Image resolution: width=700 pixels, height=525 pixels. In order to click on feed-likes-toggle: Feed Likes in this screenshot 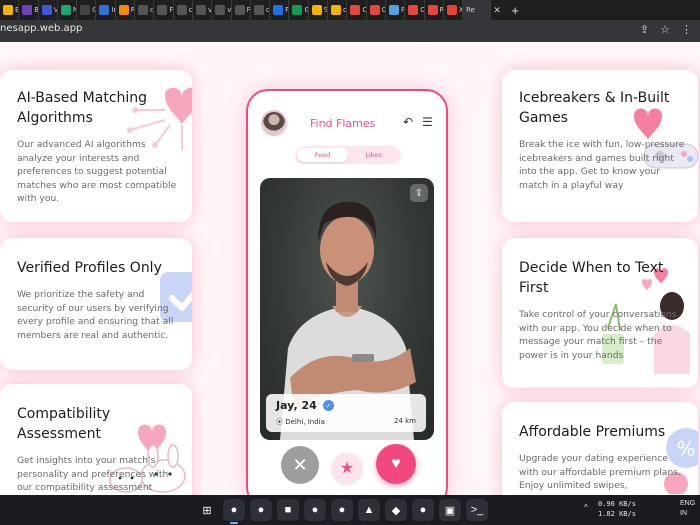, I will do `click(348, 155)`.